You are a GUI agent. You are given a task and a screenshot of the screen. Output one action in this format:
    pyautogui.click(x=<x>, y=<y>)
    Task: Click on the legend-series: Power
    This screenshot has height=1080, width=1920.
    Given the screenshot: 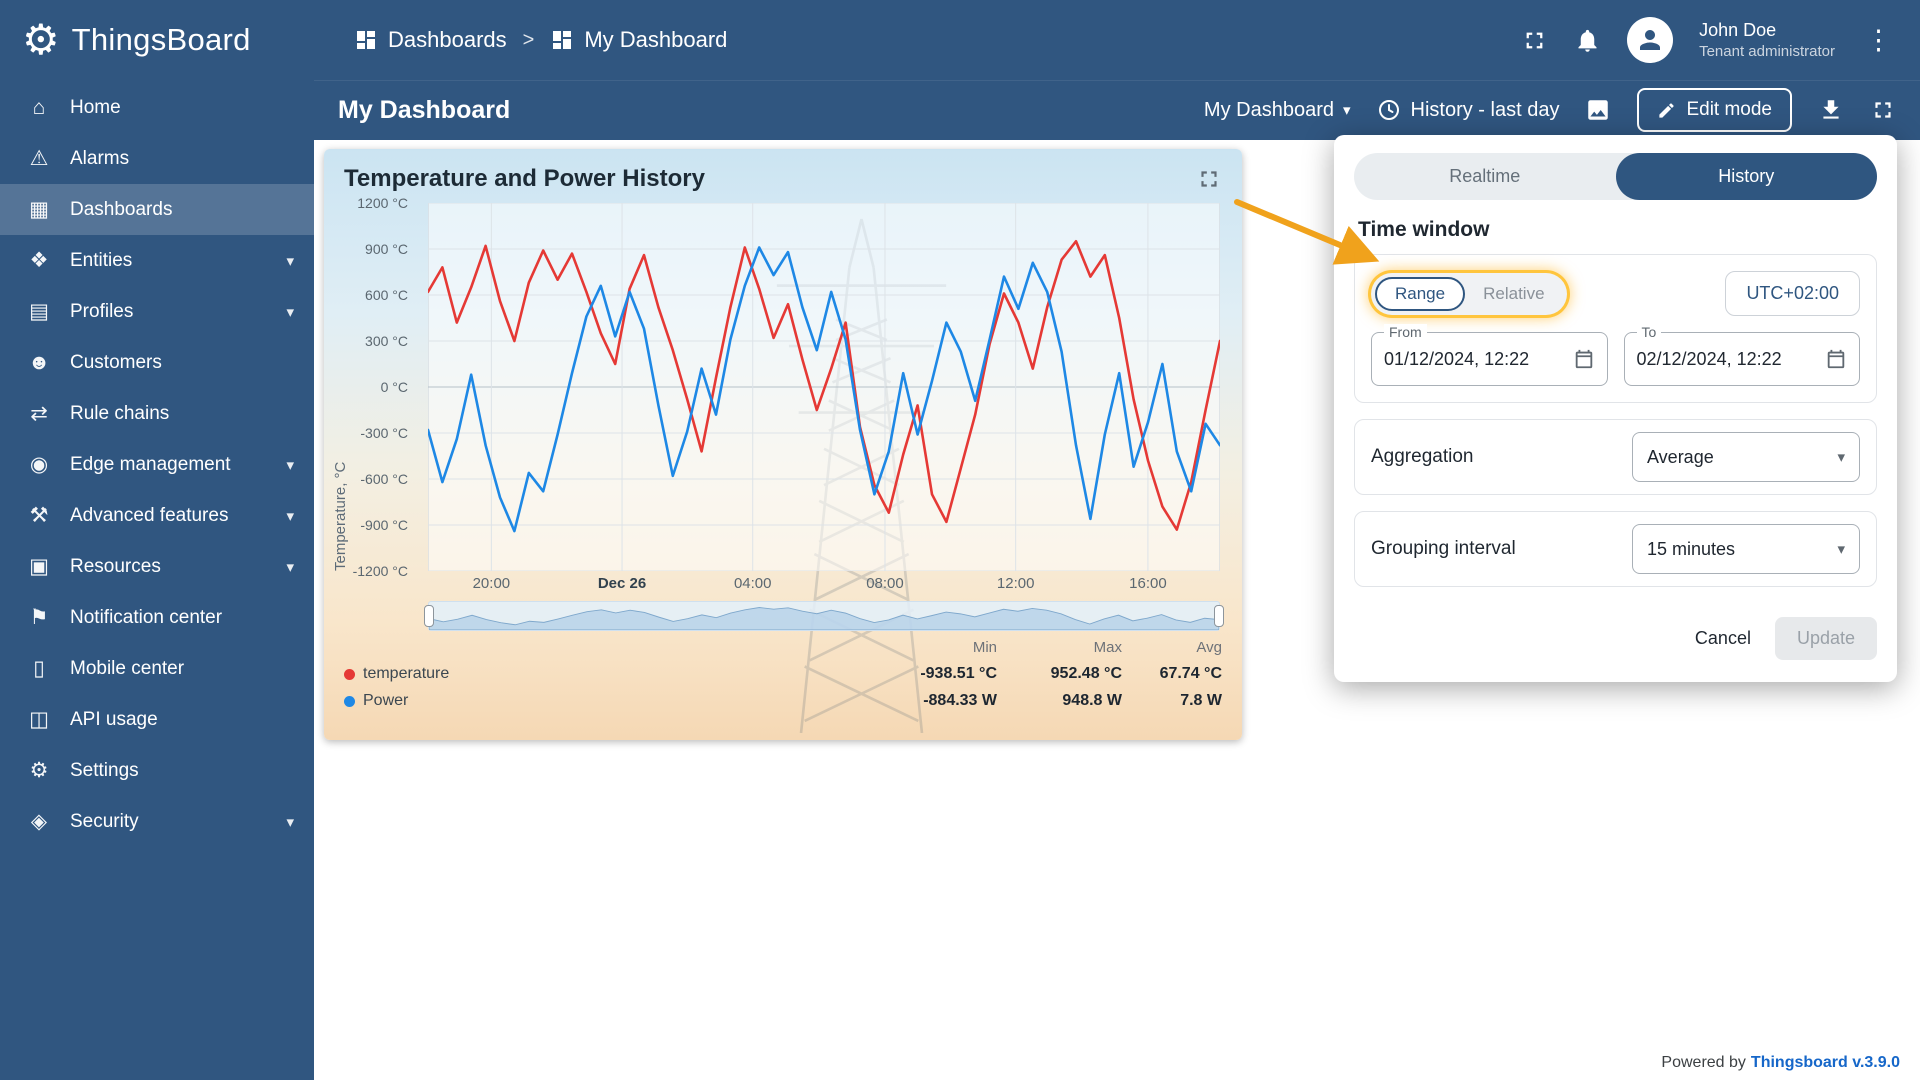 What is the action you would take?
    pyautogui.click(x=595, y=701)
    